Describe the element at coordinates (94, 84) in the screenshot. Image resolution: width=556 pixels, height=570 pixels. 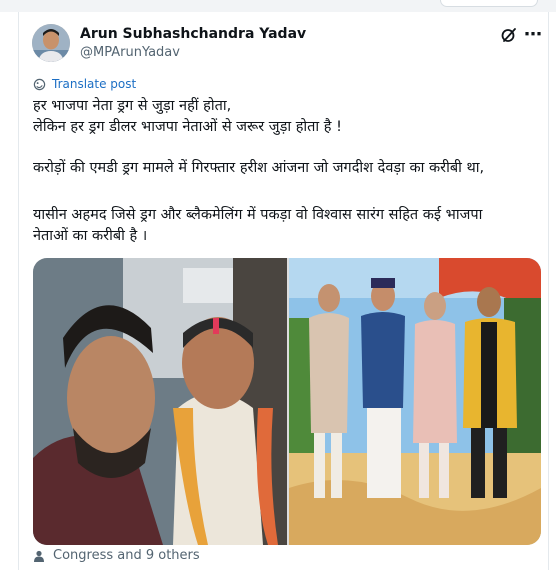
I see `translate-label: Translate post` at that location.